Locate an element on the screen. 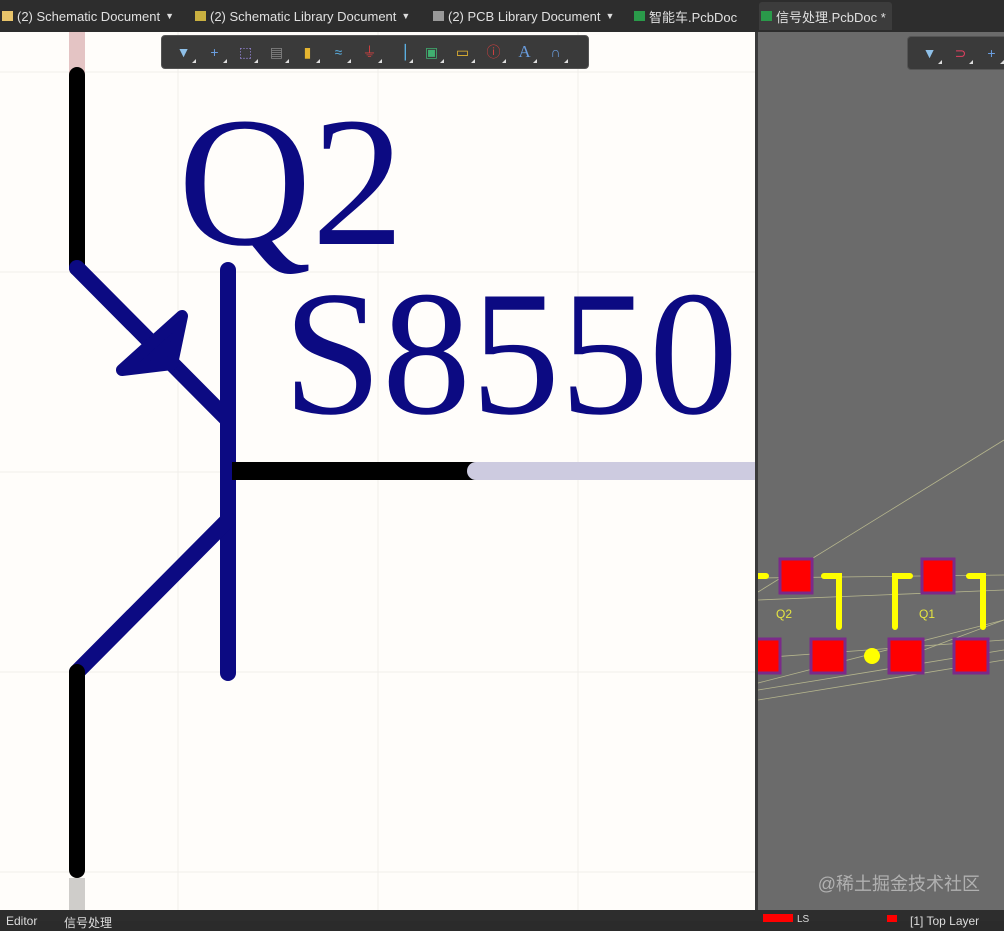  align-icon: ▤ is located at coordinates (276, 52).